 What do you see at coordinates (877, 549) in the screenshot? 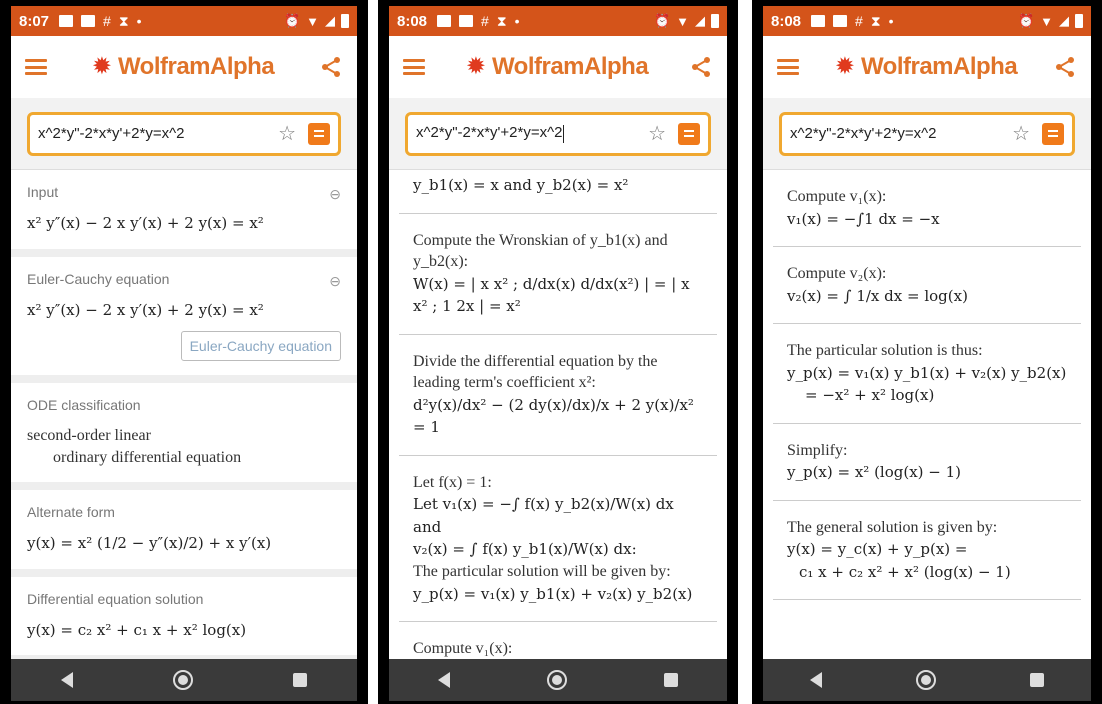
I see `general-math-1: y(x) = y_c(x) + y_p(x) =` at bounding box center [877, 549].